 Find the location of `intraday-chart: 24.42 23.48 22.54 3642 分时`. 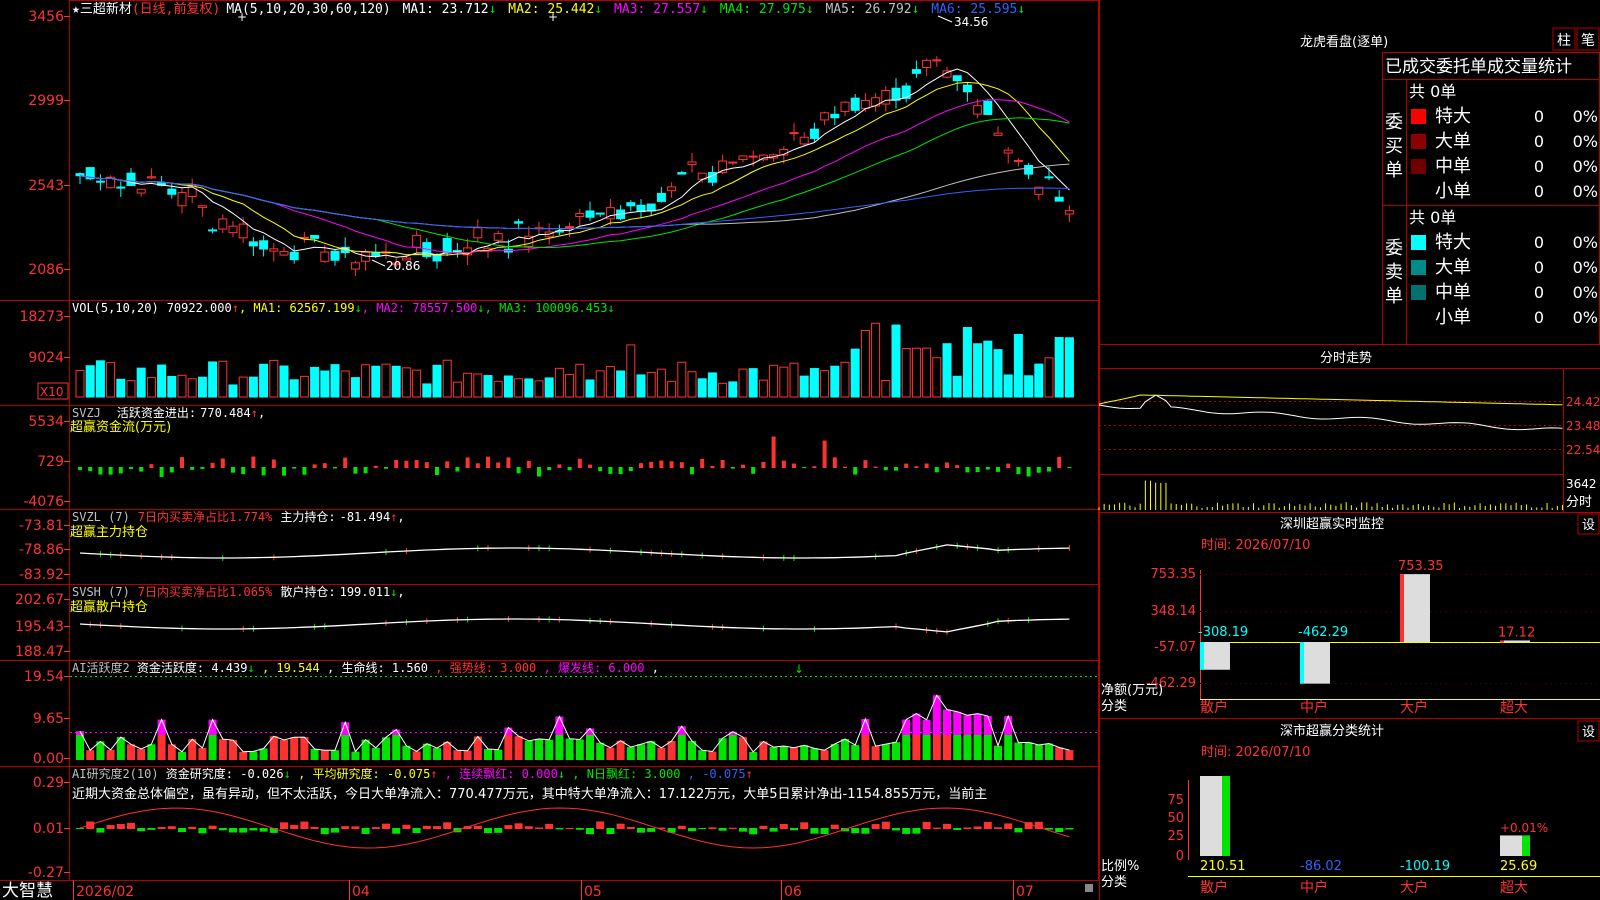

intraday-chart: 24.42 23.48 22.54 3642 分时 is located at coordinates (1349, 452).